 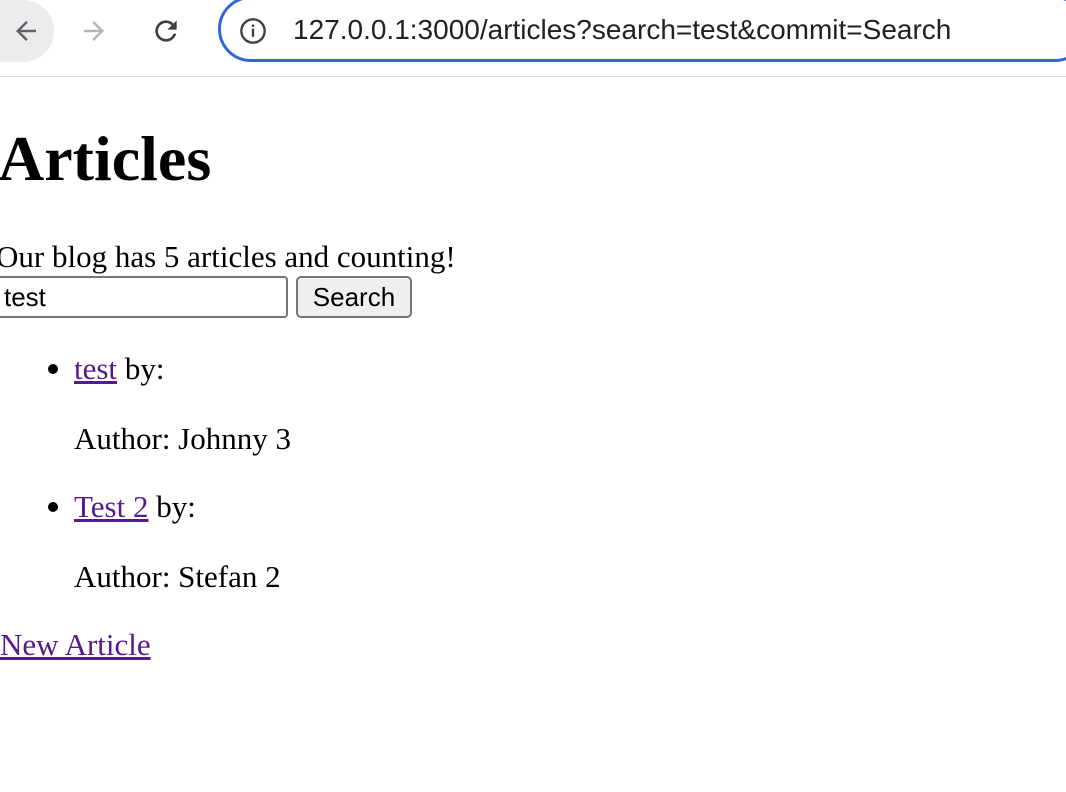 I want to click on reload-icon, so click(x=166, y=31).